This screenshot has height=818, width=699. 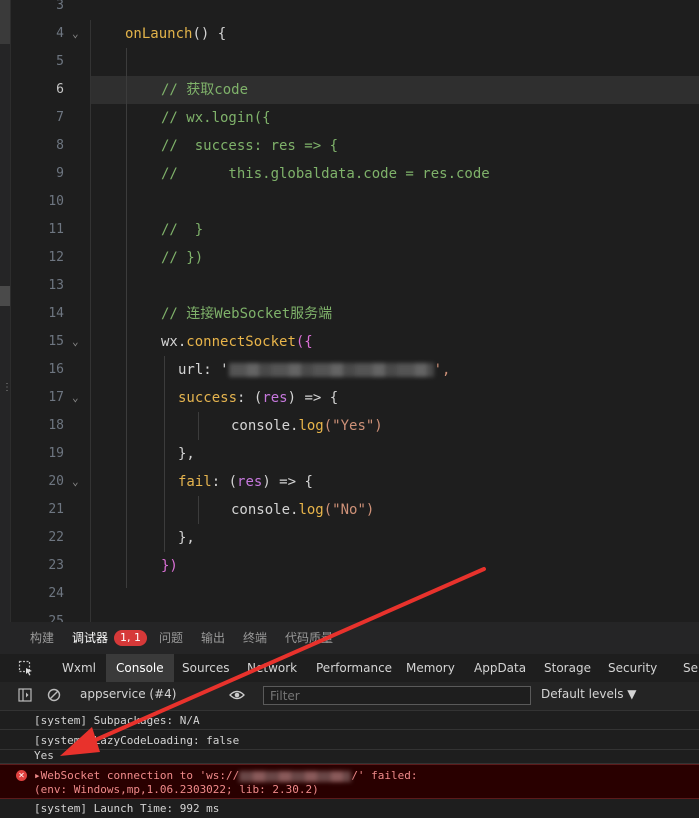 I want to click on tab-problems: 问题, so click(x=171, y=638).